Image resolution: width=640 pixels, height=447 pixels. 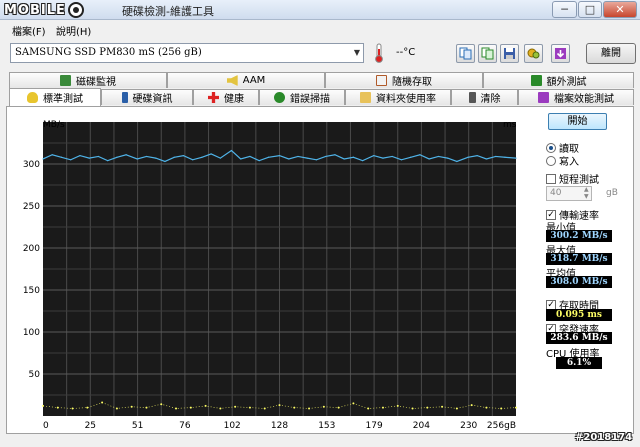 What do you see at coordinates (586, 193) in the screenshot?
I see `spin-arrows-icon: ▲ ▼` at bounding box center [586, 193].